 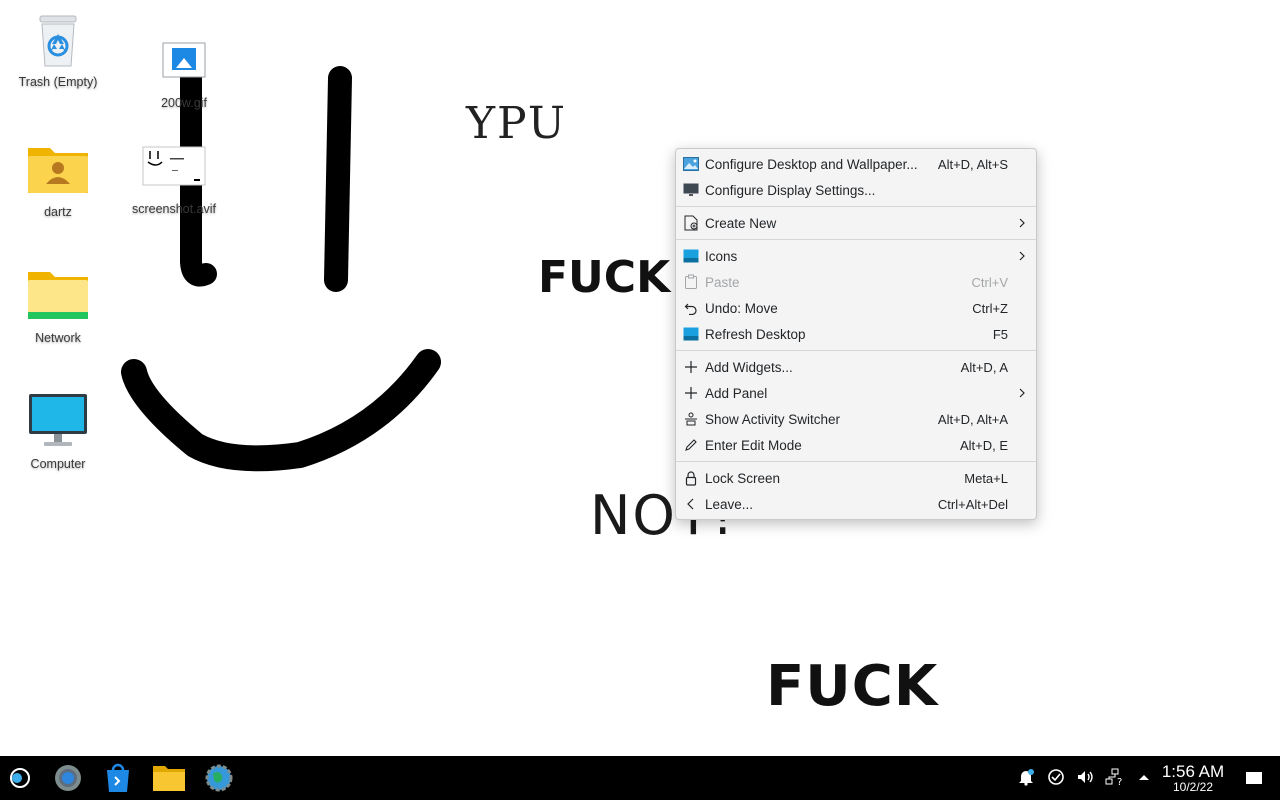 I want to click on desktop-icon-screenshot-avif: screenshot.avif, so click(x=174, y=181).